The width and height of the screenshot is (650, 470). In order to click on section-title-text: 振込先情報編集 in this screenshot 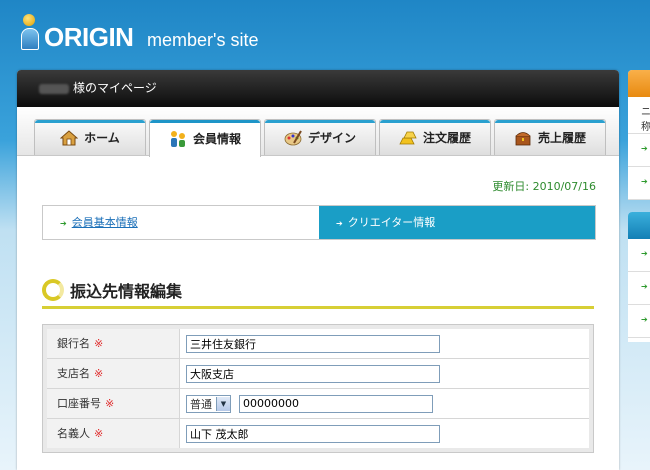, I will do `click(126, 291)`.